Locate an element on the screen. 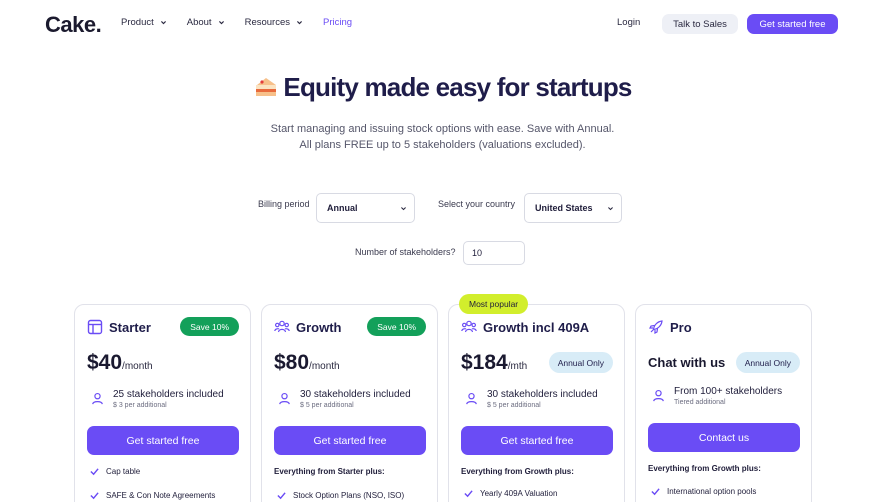 This screenshot has height=502, width=885. plan-title: Starter is located at coordinates (119, 327).